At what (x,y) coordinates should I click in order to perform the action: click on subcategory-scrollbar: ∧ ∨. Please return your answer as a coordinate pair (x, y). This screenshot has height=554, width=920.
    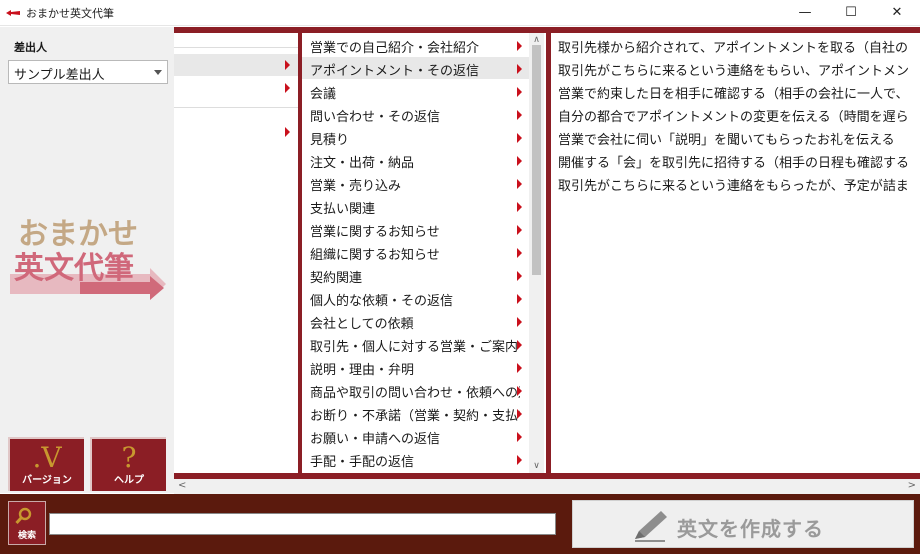
    Looking at the image, I should click on (536, 253).